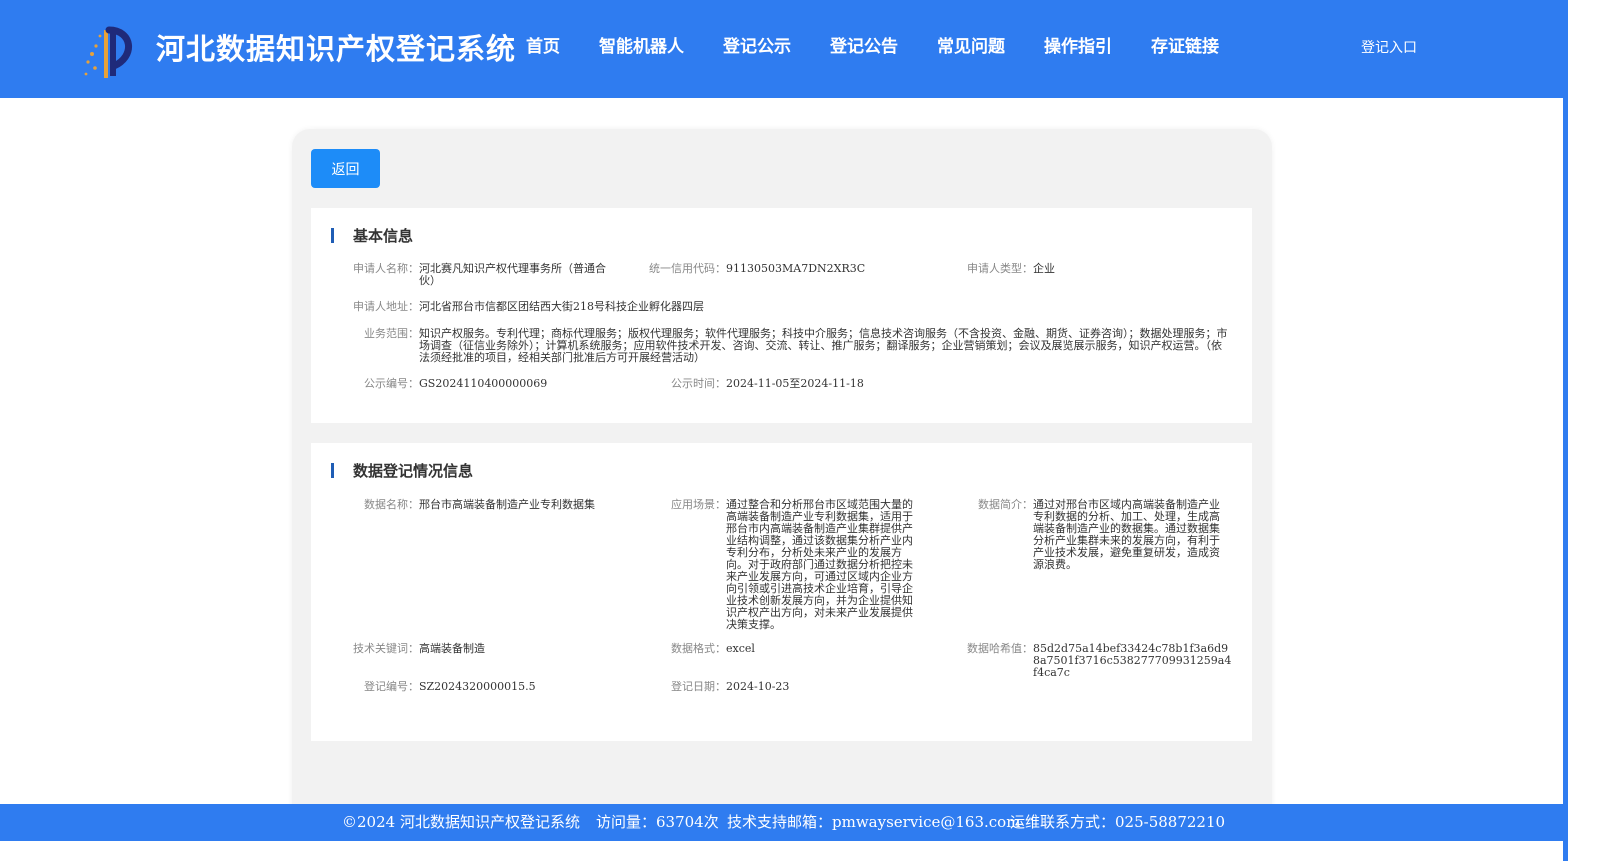 The width and height of the screenshot is (1600, 861). I want to click on field-value: 2024-10-23, so click(758, 686).